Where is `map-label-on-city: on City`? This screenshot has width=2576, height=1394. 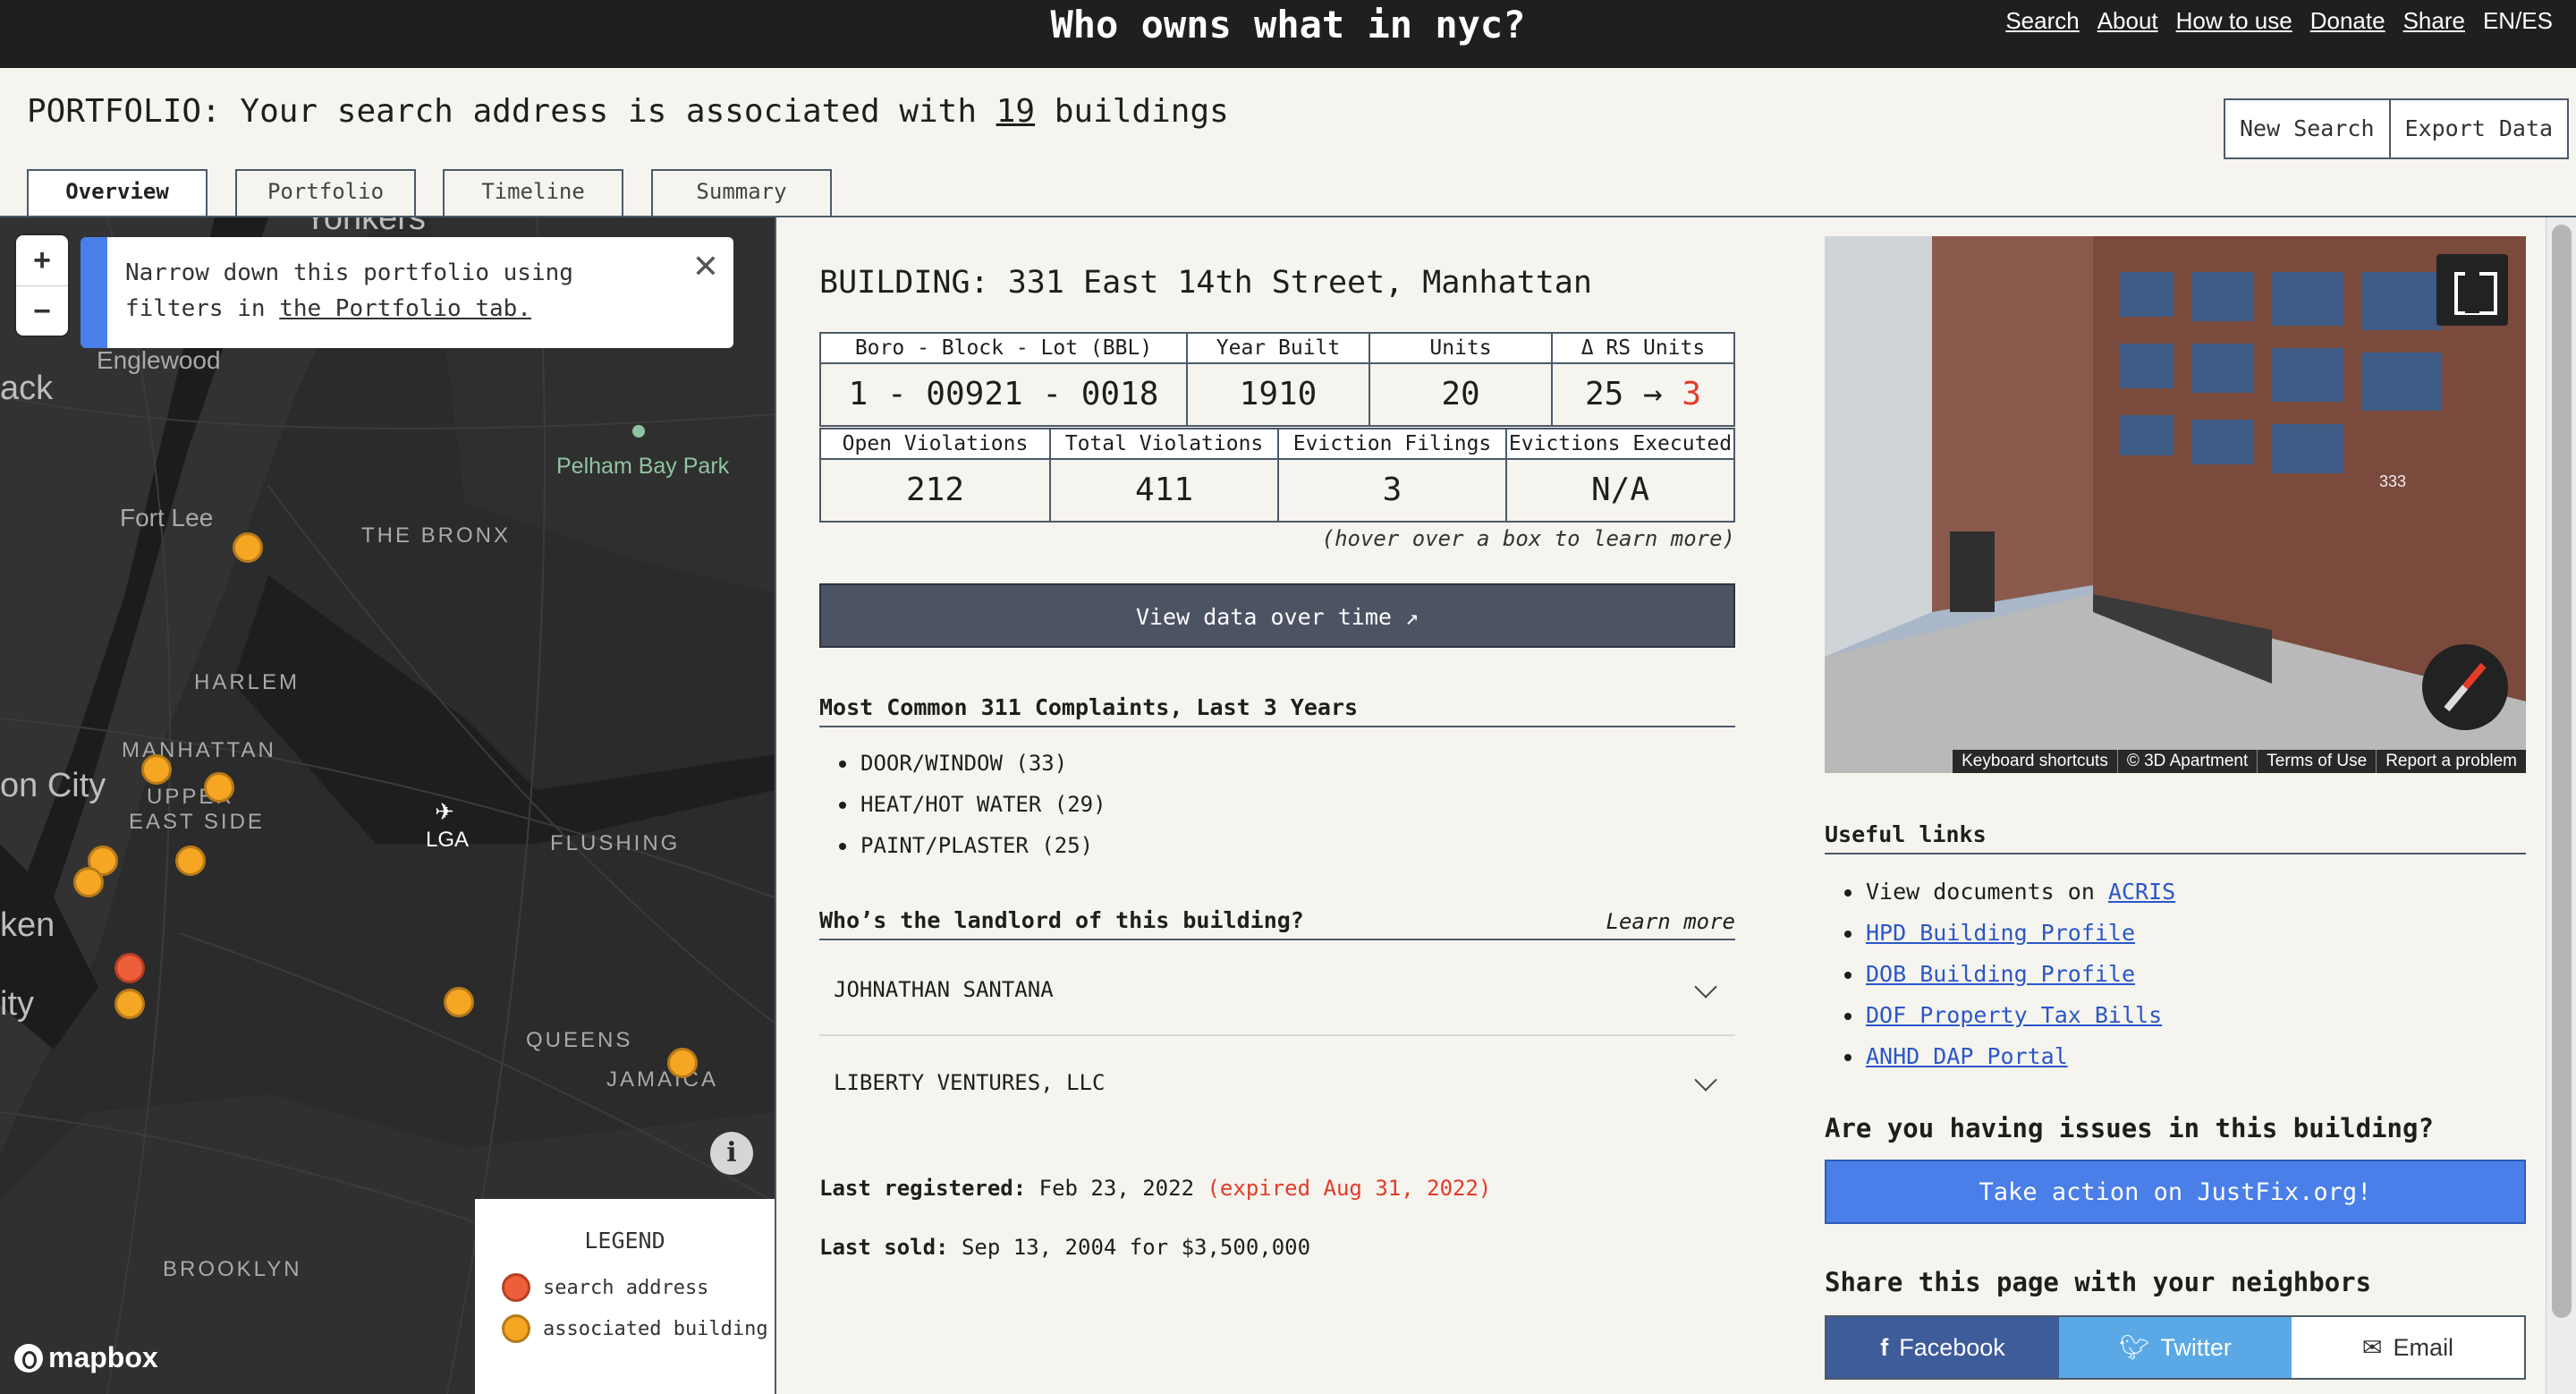
map-label-on-city: on City is located at coordinates (53, 785).